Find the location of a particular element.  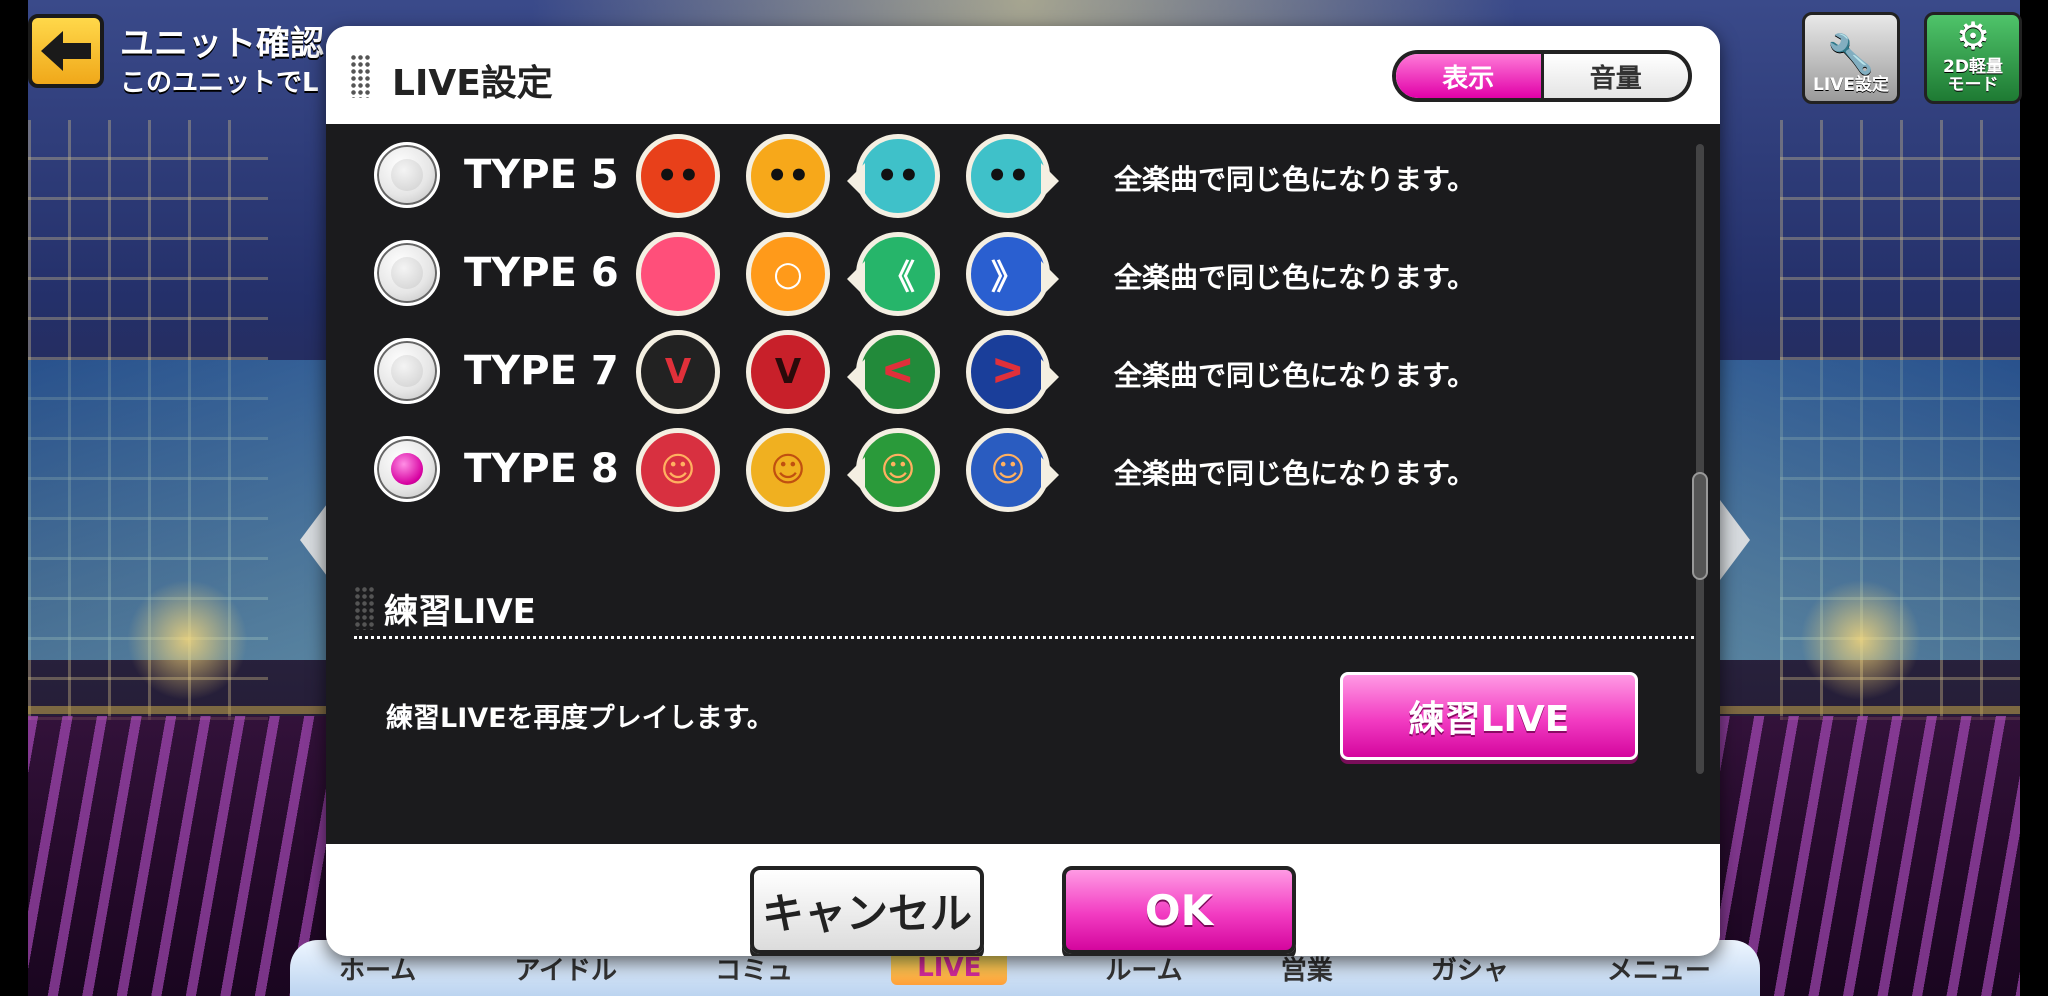

yellow-agumon-note-icon: ☺ is located at coordinates (788, 470).